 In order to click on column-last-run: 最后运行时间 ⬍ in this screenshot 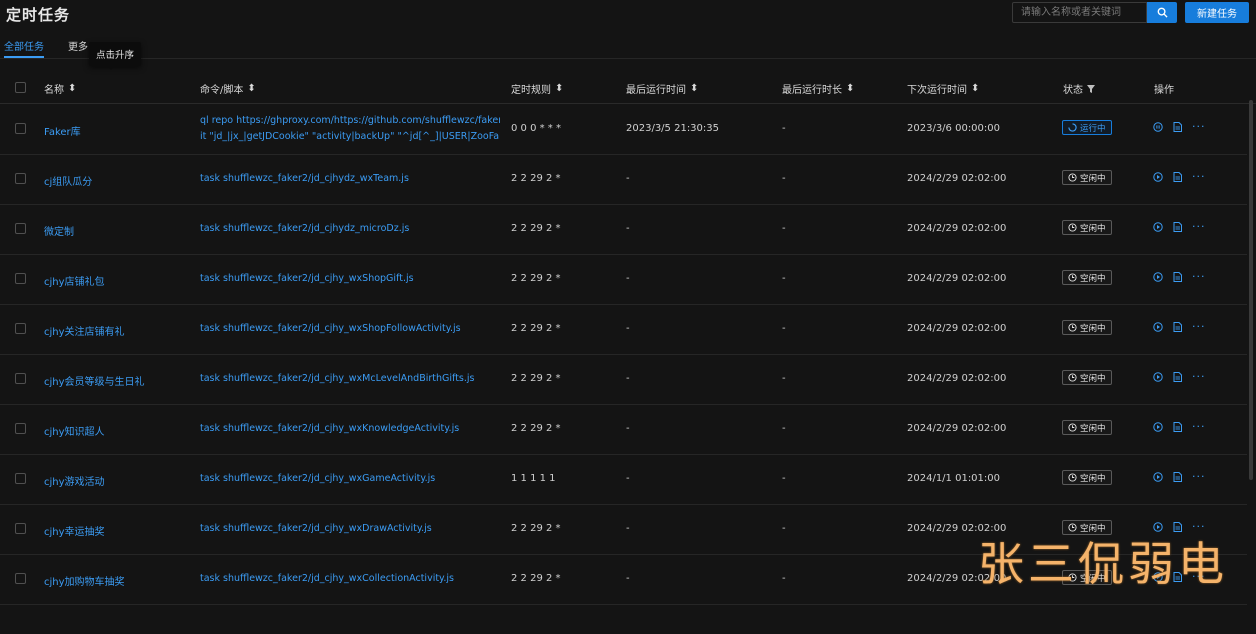, I will do `click(662, 88)`.